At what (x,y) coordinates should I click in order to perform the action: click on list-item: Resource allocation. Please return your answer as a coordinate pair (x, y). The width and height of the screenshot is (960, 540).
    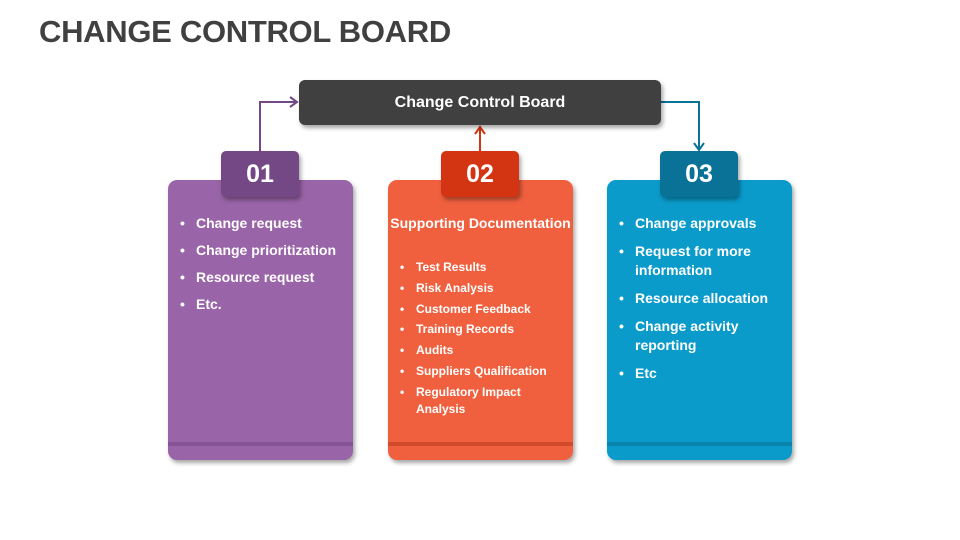
    Looking at the image, I should click on (701, 298).